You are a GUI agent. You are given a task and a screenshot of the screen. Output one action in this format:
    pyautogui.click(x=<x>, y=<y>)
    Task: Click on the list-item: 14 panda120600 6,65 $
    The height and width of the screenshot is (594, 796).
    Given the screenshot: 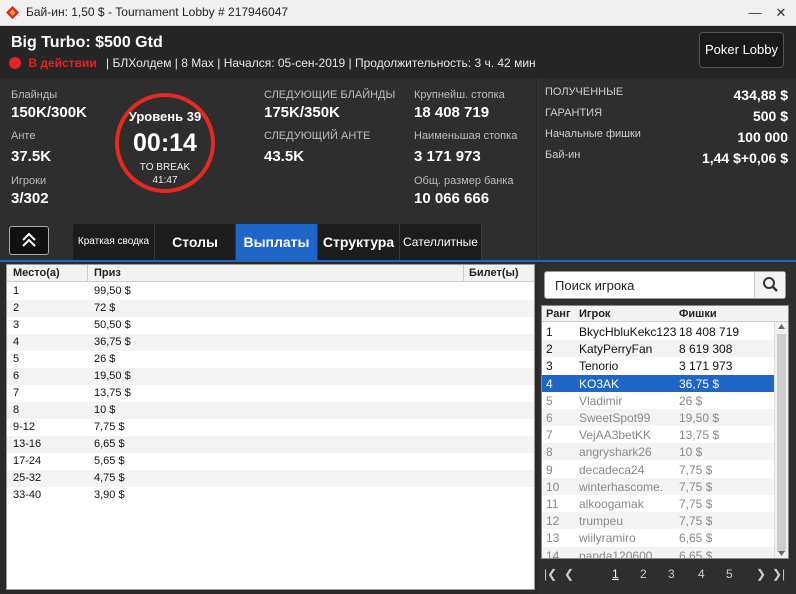 What is the action you would take?
    pyautogui.click(x=658, y=552)
    